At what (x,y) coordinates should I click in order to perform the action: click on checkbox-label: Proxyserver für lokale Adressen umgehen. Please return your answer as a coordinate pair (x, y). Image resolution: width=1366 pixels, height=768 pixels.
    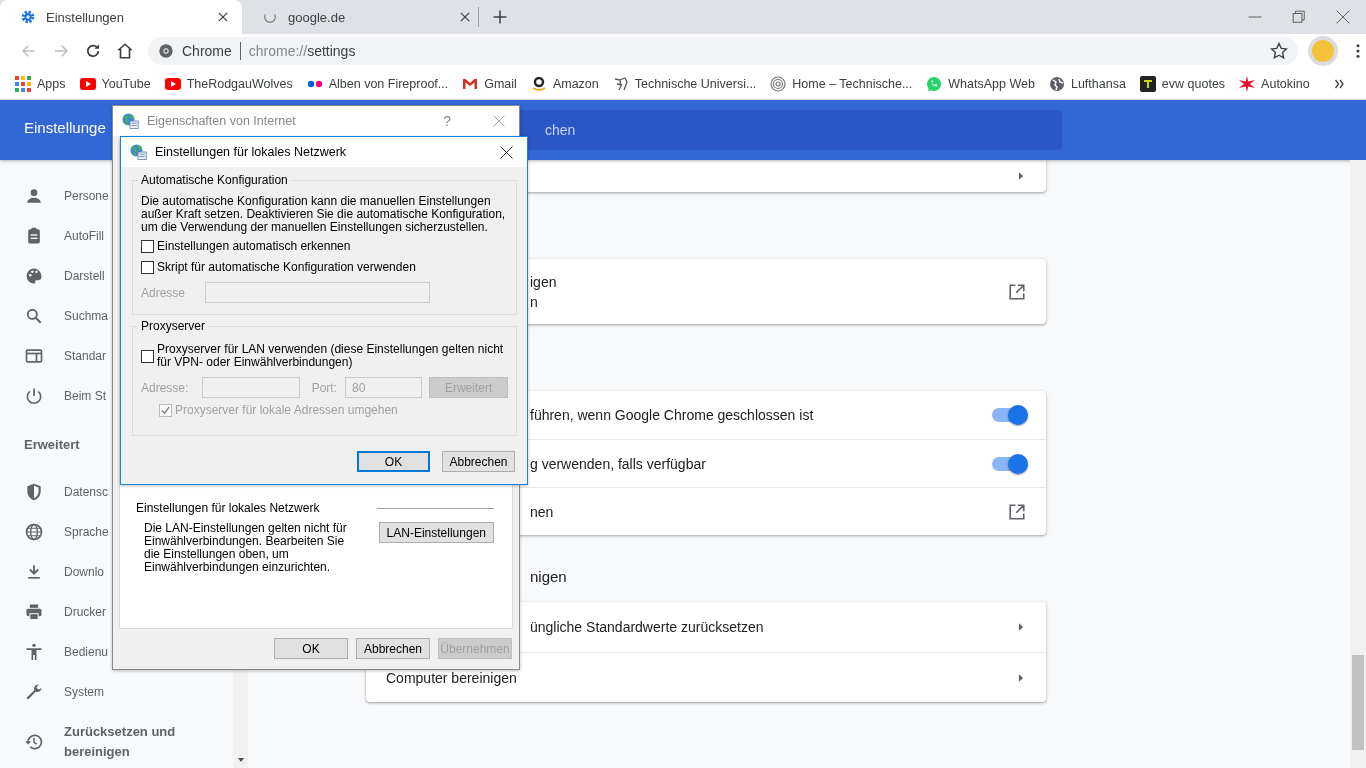
    Looking at the image, I should click on (286, 410).